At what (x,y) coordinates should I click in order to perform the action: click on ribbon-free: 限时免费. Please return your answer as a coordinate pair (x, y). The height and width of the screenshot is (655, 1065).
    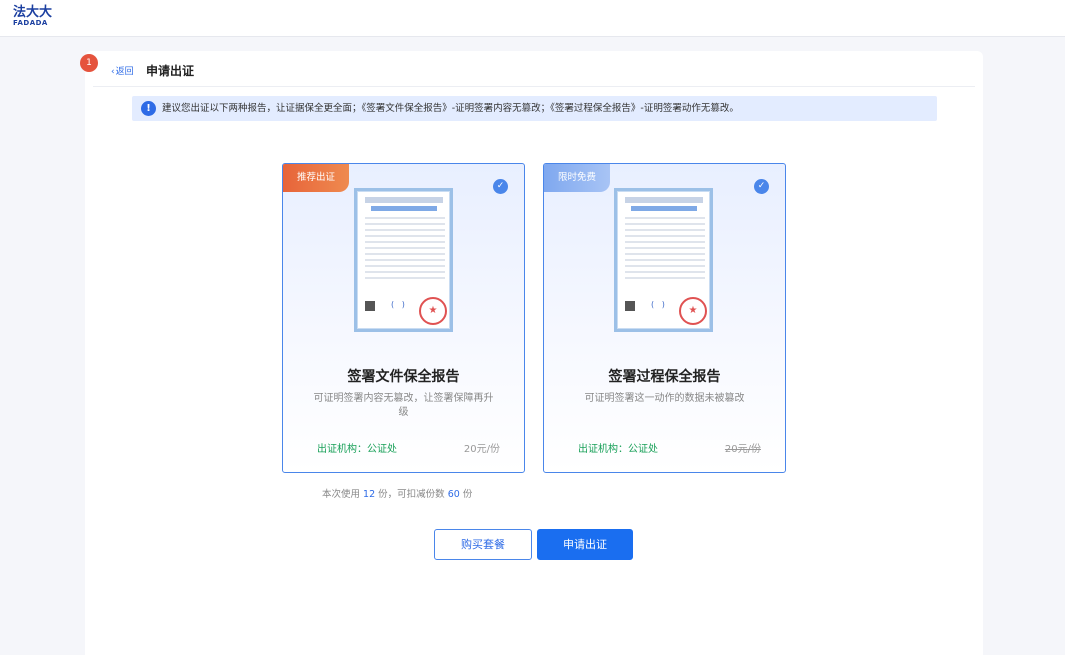
    Looking at the image, I should click on (577, 178).